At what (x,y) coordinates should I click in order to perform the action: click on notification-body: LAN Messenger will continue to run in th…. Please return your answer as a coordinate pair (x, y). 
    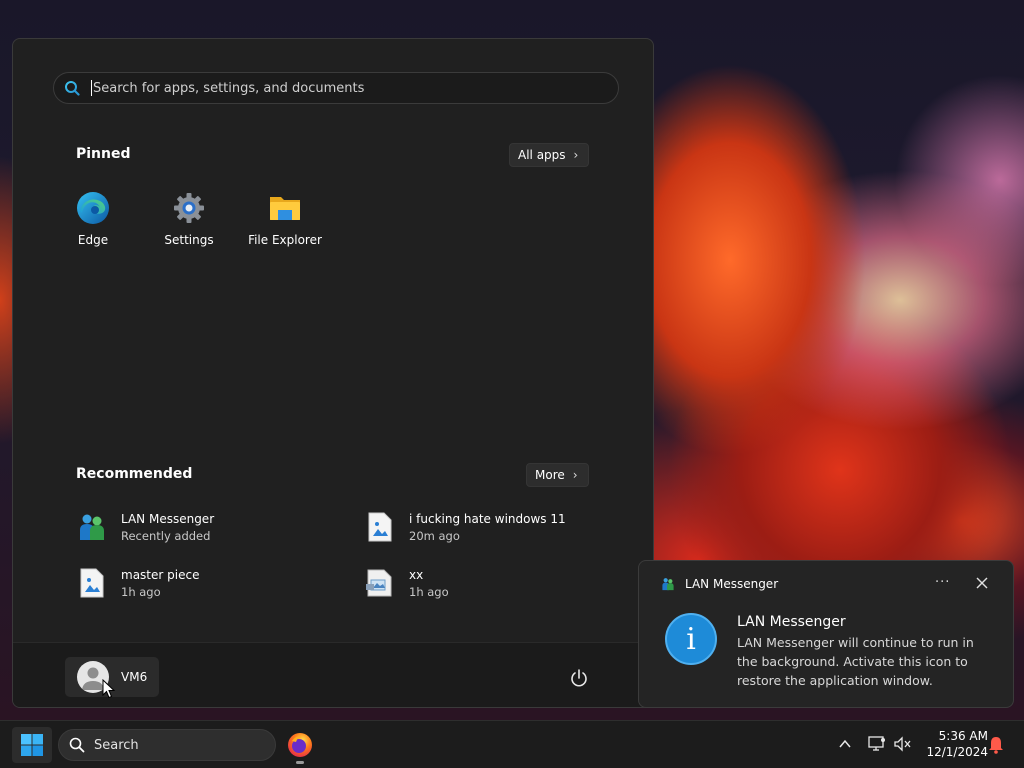
    Looking at the image, I should click on (855, 661).